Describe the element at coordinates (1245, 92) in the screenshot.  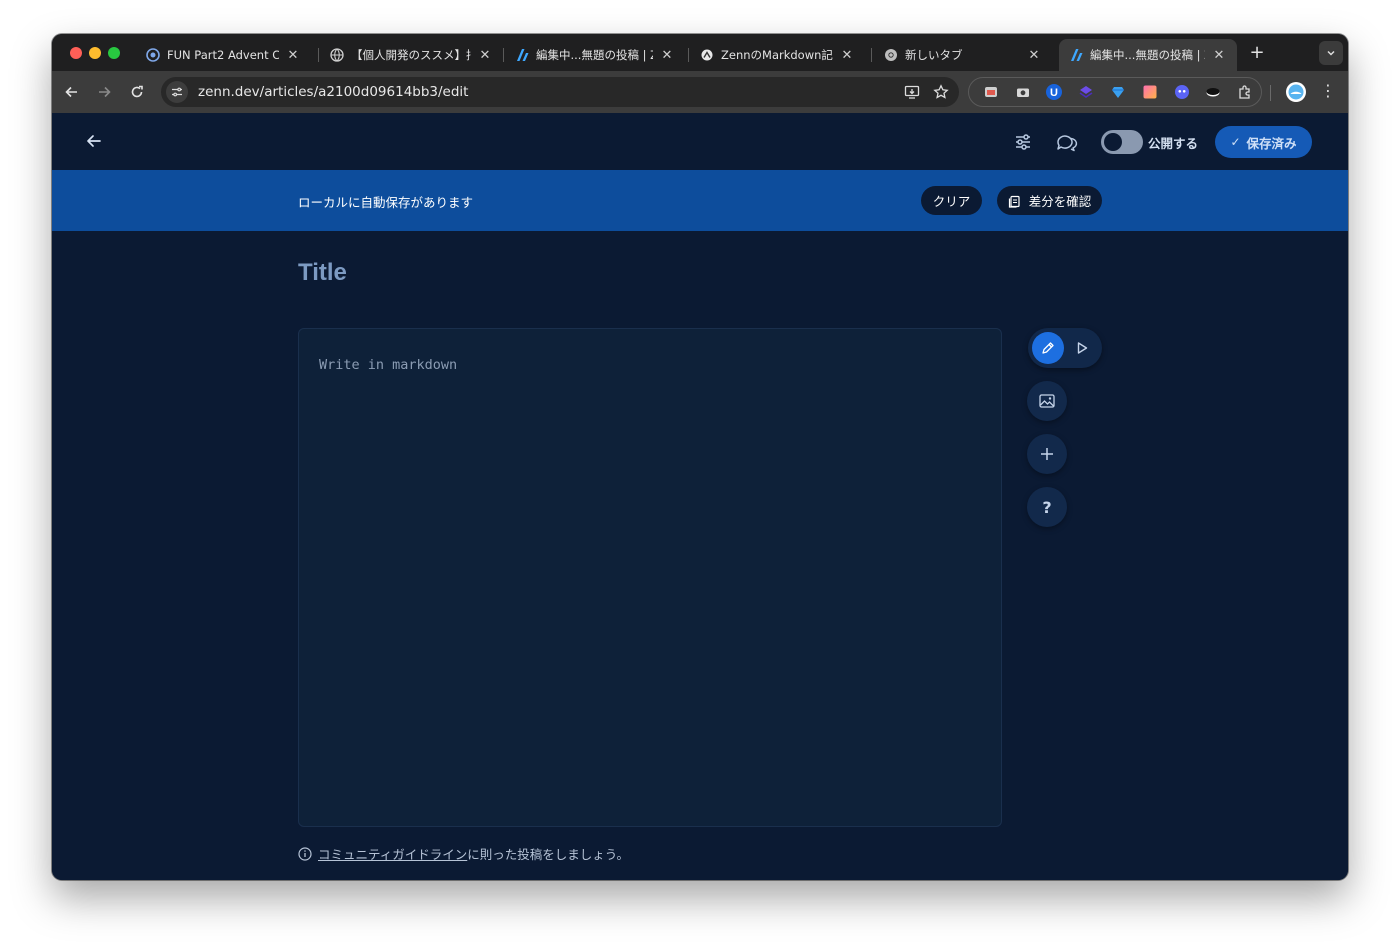
I see `puzzle-extensions-icon` at that location.